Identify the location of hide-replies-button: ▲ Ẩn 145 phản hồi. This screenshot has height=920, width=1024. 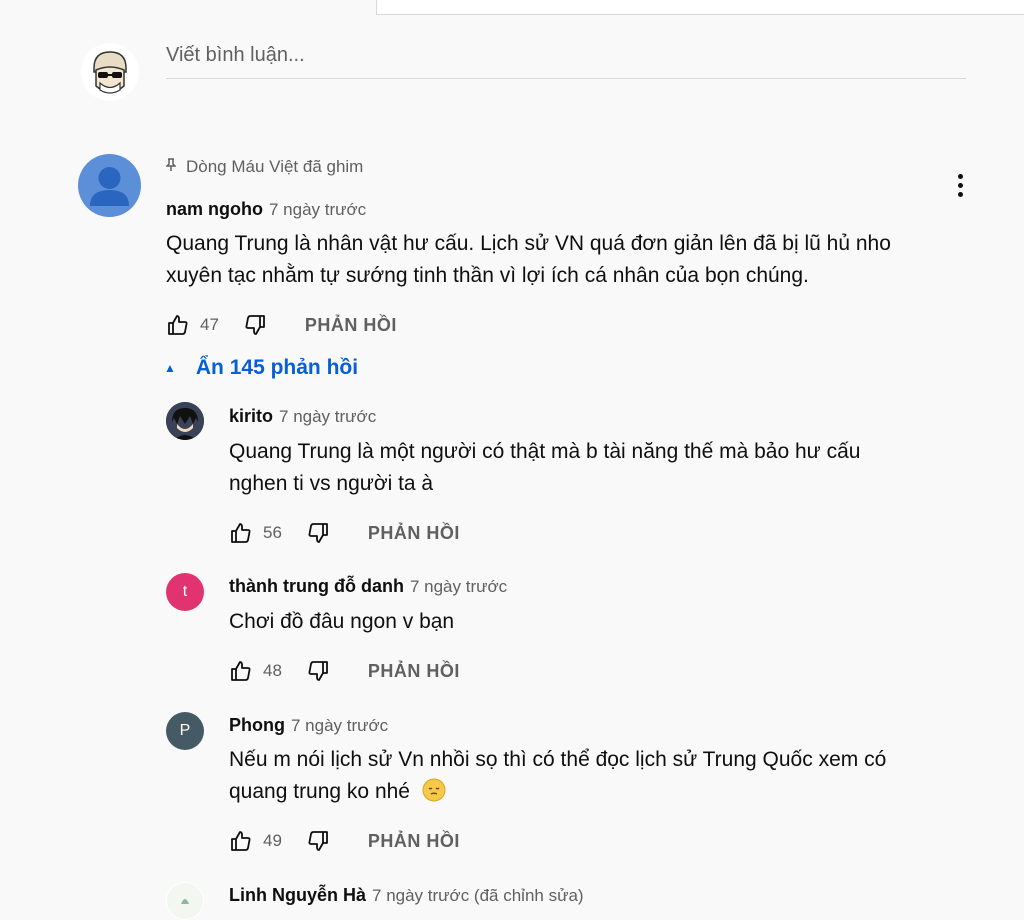
(261, 368).